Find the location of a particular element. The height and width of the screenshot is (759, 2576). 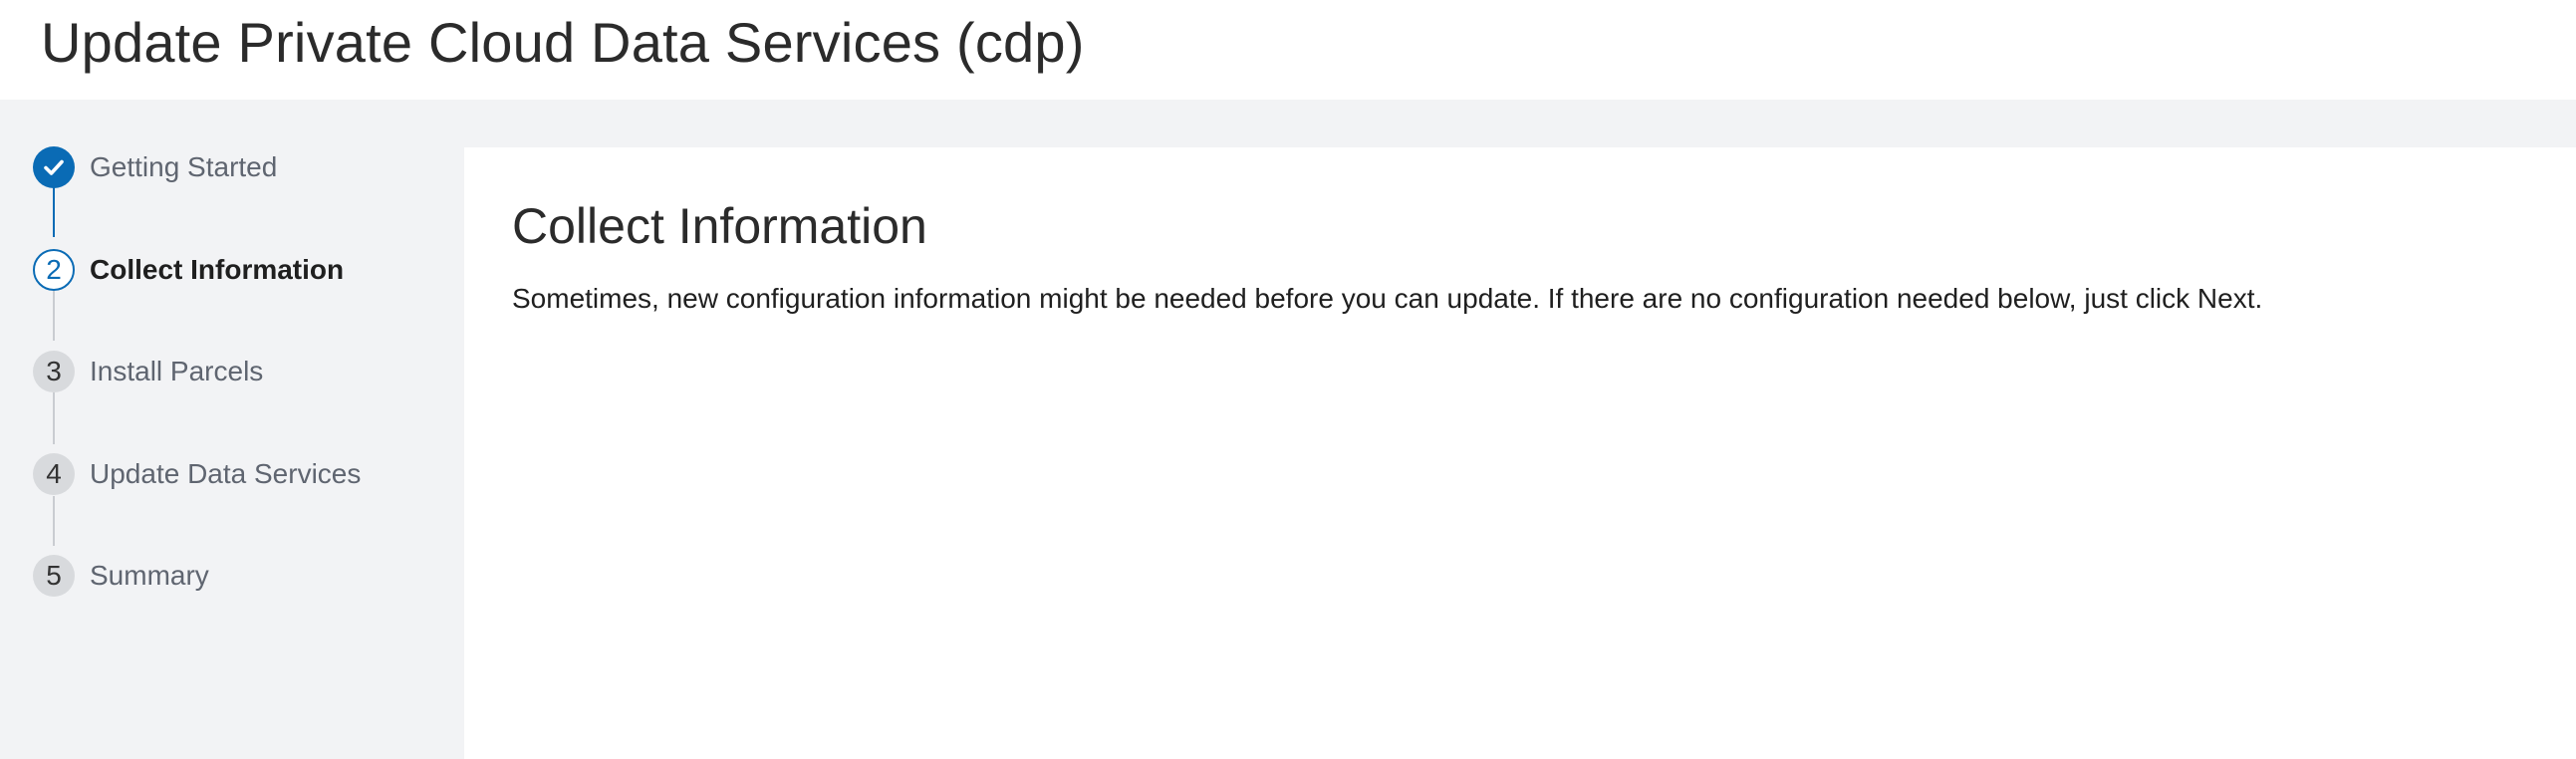

step-label: Getting Started is located at coordinates (184, 166).